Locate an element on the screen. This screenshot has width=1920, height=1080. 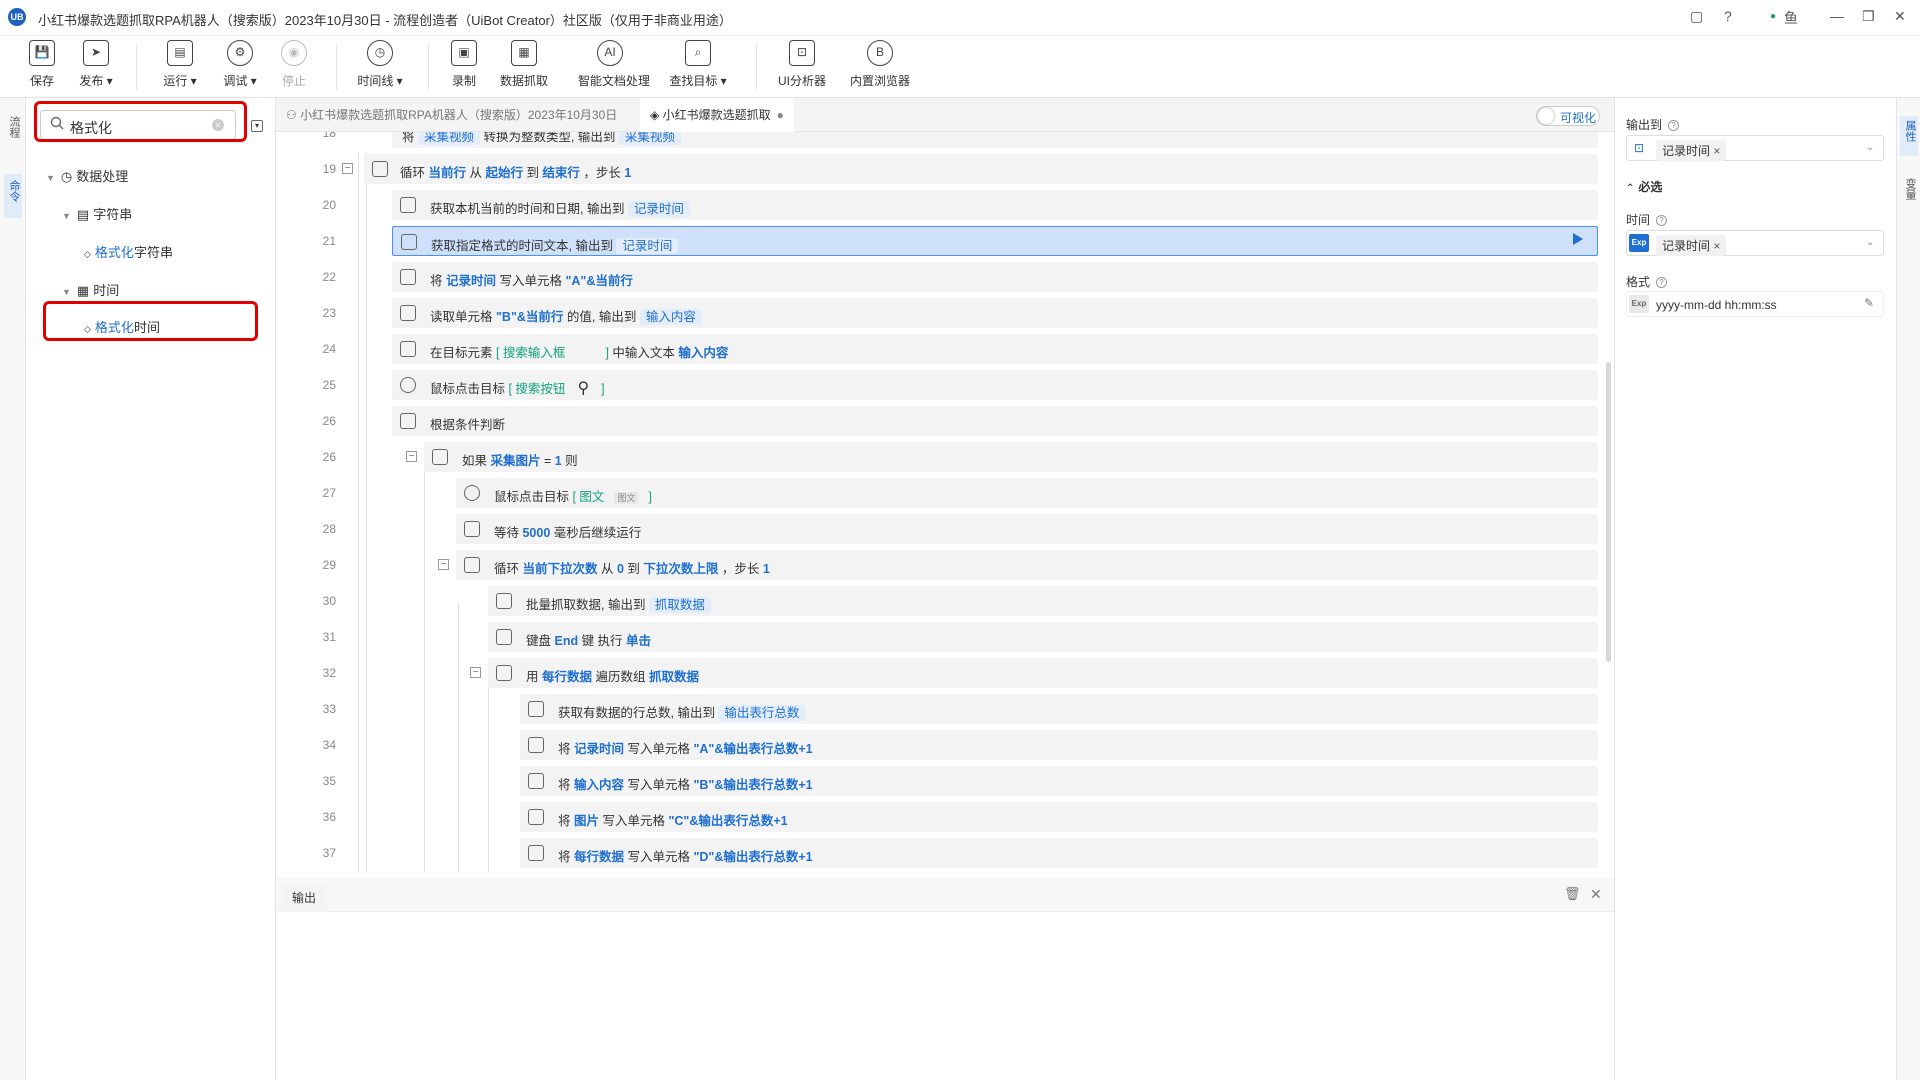
code-row: 35 将 输入内容 写入单元格 "B"&输出表行总数+1 is located at coordinates (941, 781).